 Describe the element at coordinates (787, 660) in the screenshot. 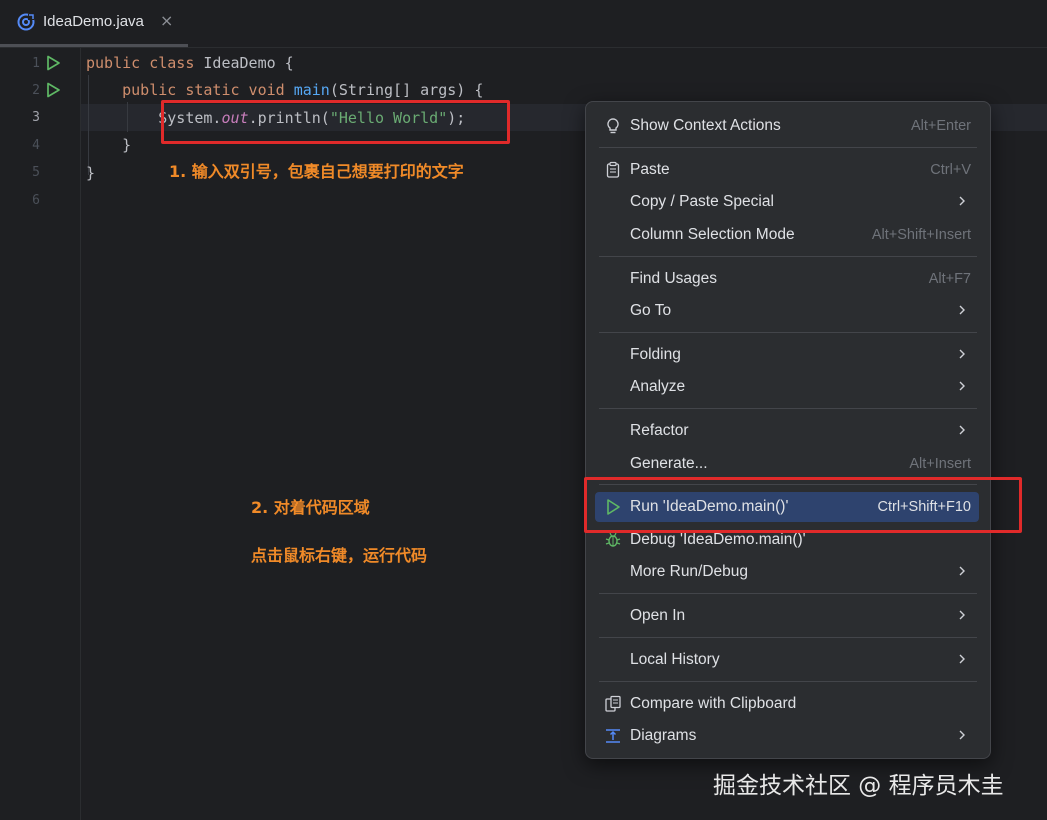

I see `menu-item-local-history: Local History` at that location.